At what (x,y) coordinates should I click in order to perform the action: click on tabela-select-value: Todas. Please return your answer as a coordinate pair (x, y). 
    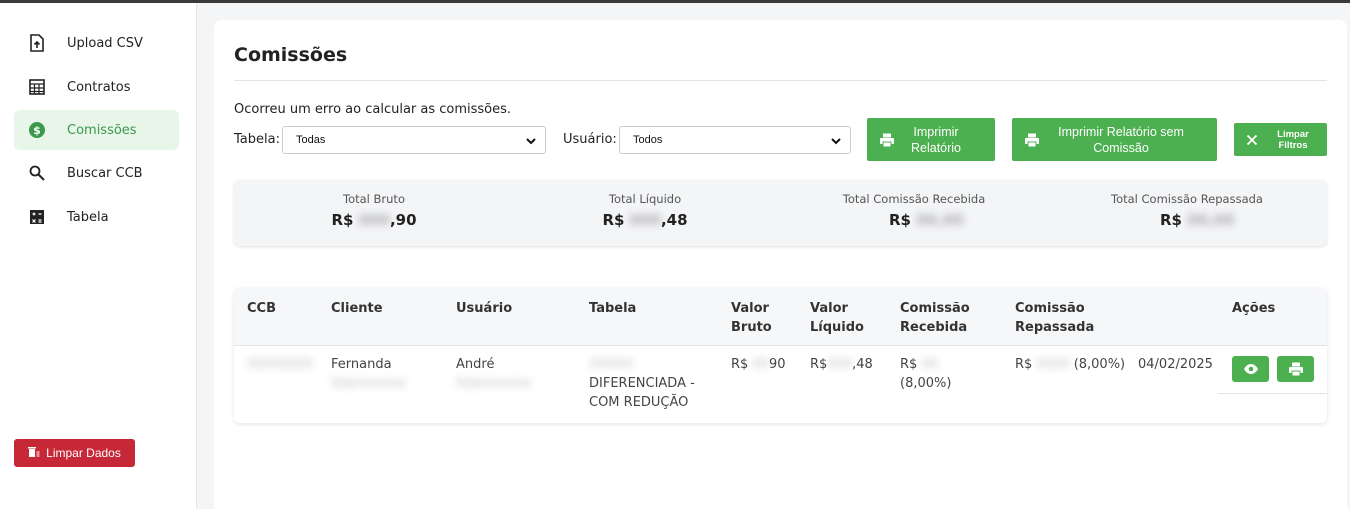
    Looking at the image, I should click on (311, 140).